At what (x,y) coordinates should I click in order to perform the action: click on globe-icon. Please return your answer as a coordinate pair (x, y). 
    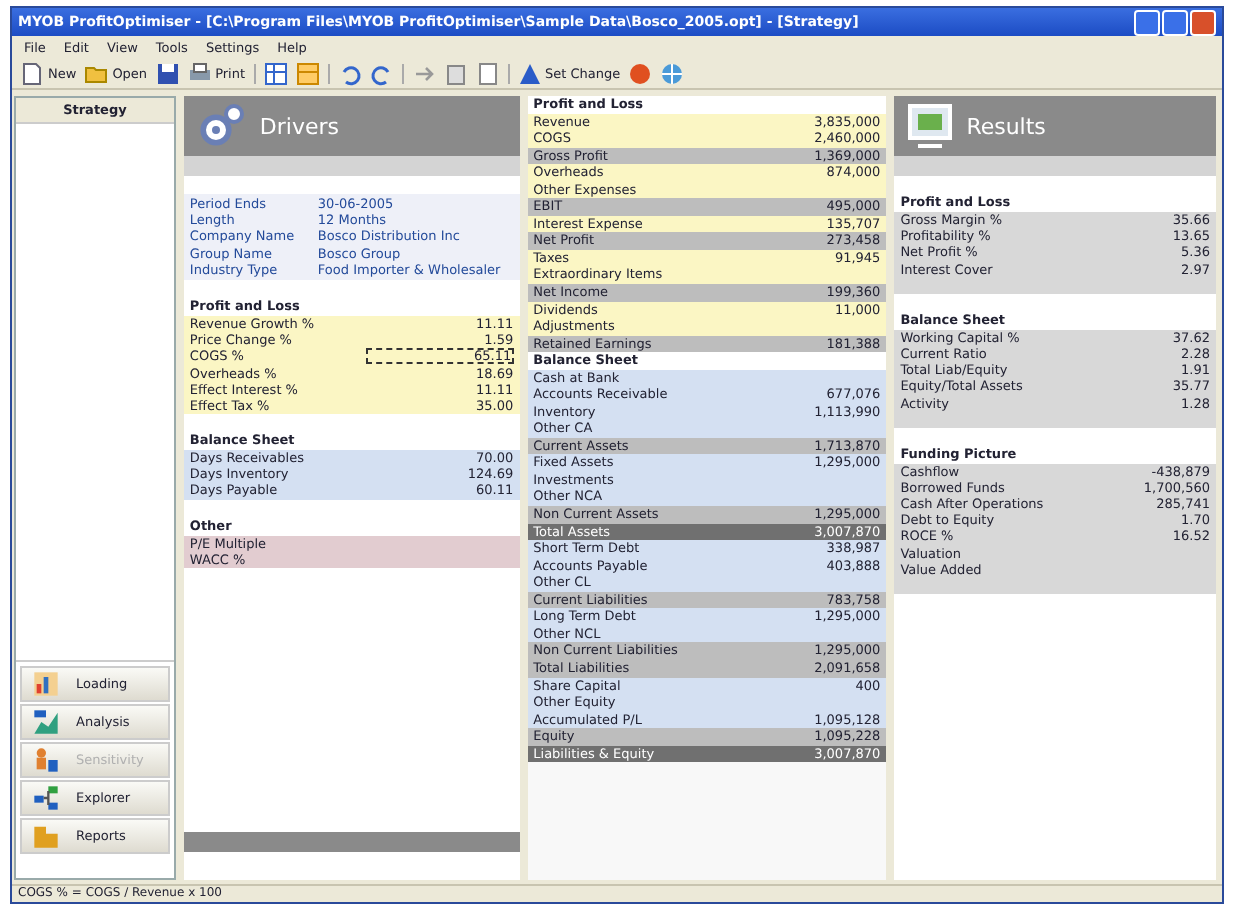
    Looking at the image, I should click on (672, 74).